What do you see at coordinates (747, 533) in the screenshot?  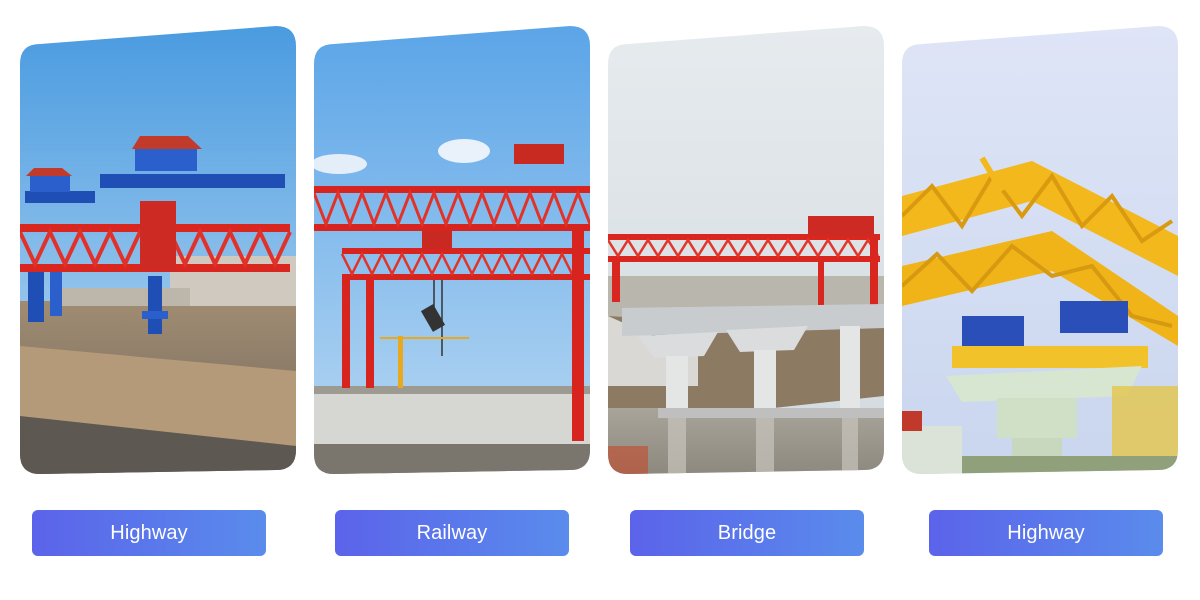 I see `bridge-button: Bridge` at bounding box center [747, 533].